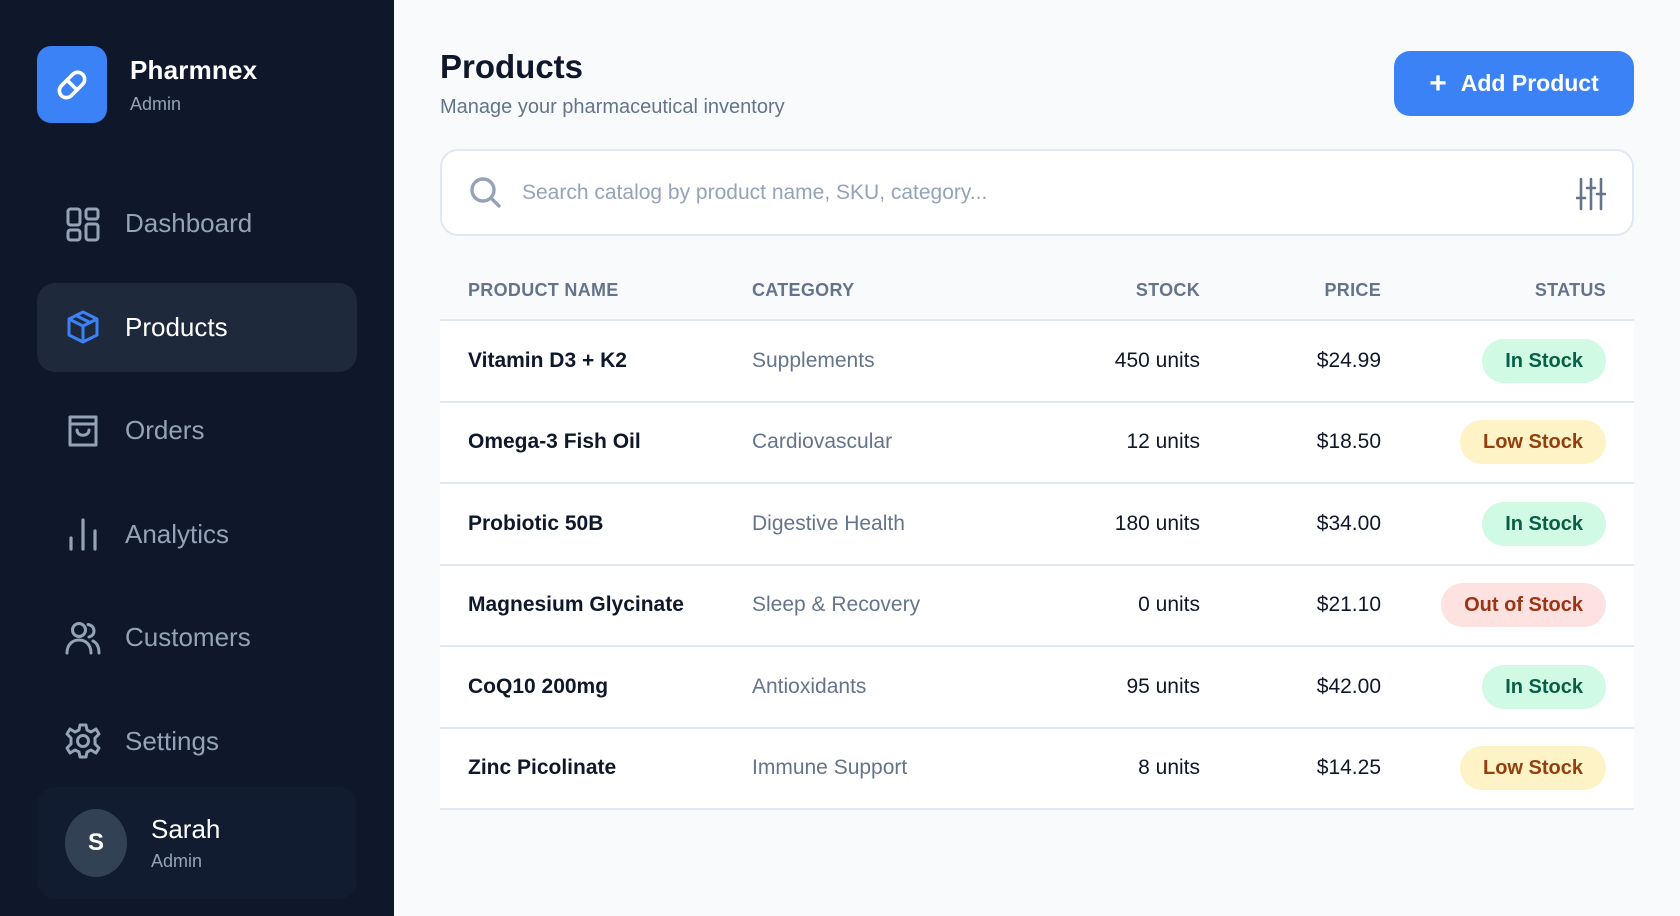 This screenshot has height=916, width=1680. What do you see at coordinates (194, 69) in the screenshot?
I see `brand-name: Pharmnex` at bounding box center [194, 69].